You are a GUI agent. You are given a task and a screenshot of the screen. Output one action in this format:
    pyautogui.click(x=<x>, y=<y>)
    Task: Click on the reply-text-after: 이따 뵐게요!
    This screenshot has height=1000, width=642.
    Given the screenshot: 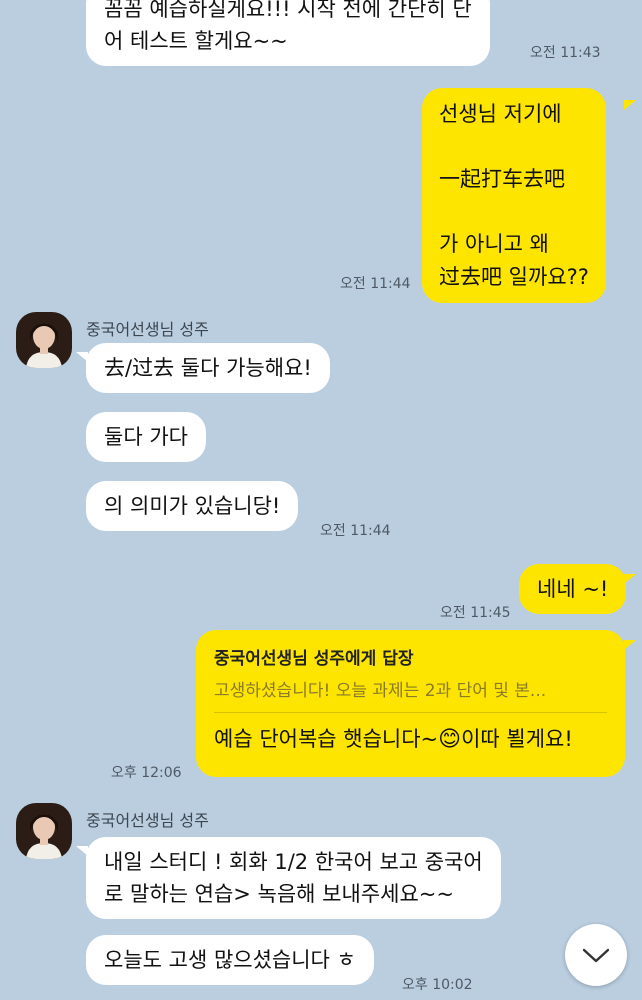 What is the action you would take?
    pyautogui.click(x=517, y=739)
    